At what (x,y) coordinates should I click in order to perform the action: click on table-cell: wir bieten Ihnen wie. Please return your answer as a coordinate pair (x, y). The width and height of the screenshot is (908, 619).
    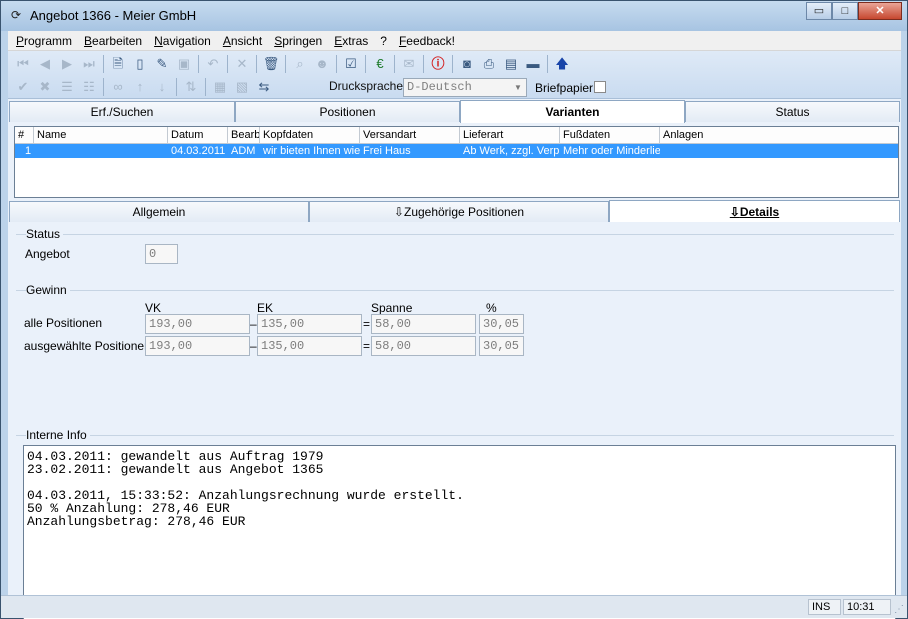
    Looking at the image, I should click on (311, 151).